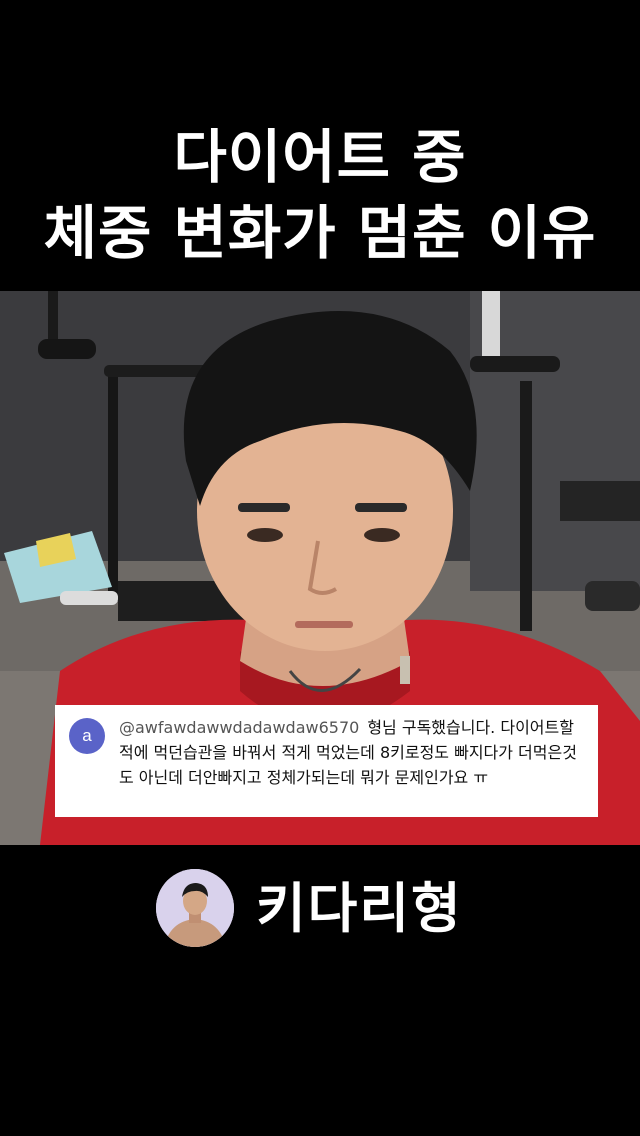 This screenshot has height=1136, width=640. I want to click on channel-avatar, so click(195, 908).